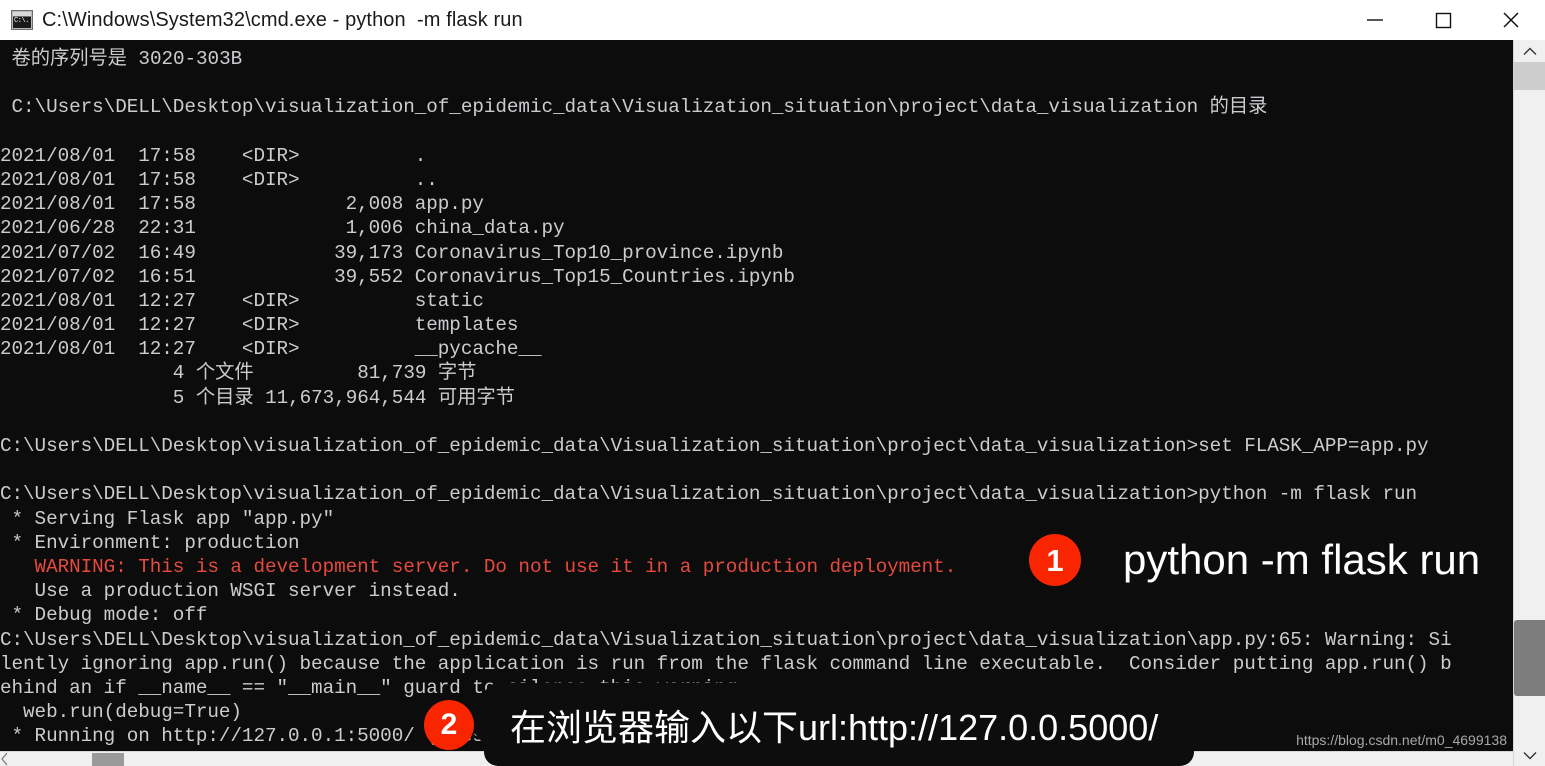  I want to click on minimize-icon, so click(1375, 19).